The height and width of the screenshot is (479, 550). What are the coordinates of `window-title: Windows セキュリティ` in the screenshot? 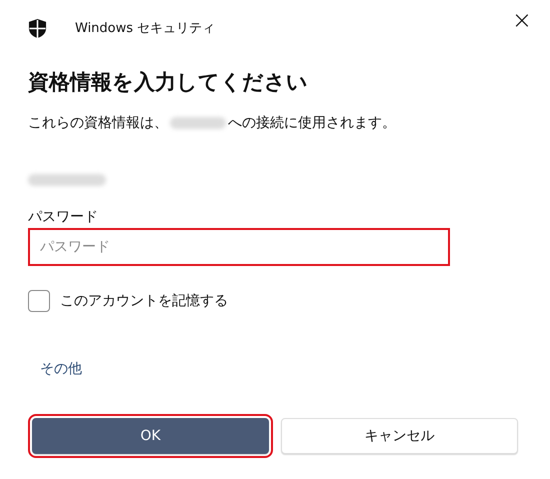 It's located at (145, 28).